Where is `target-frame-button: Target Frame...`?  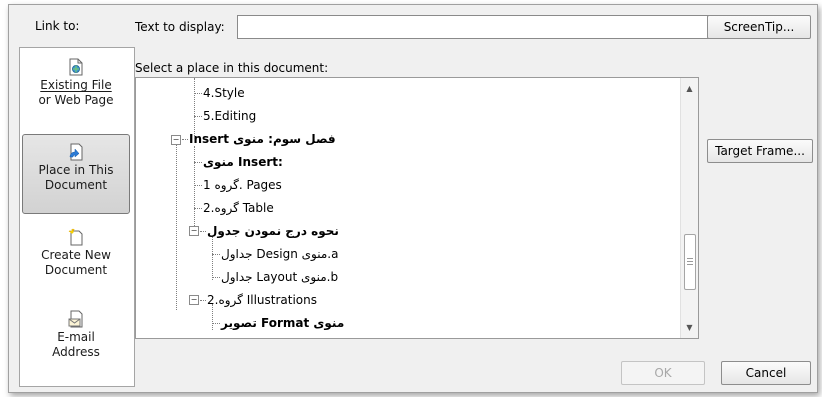
target-frame-button: Target Frame... is located at coordinates (760, 151).